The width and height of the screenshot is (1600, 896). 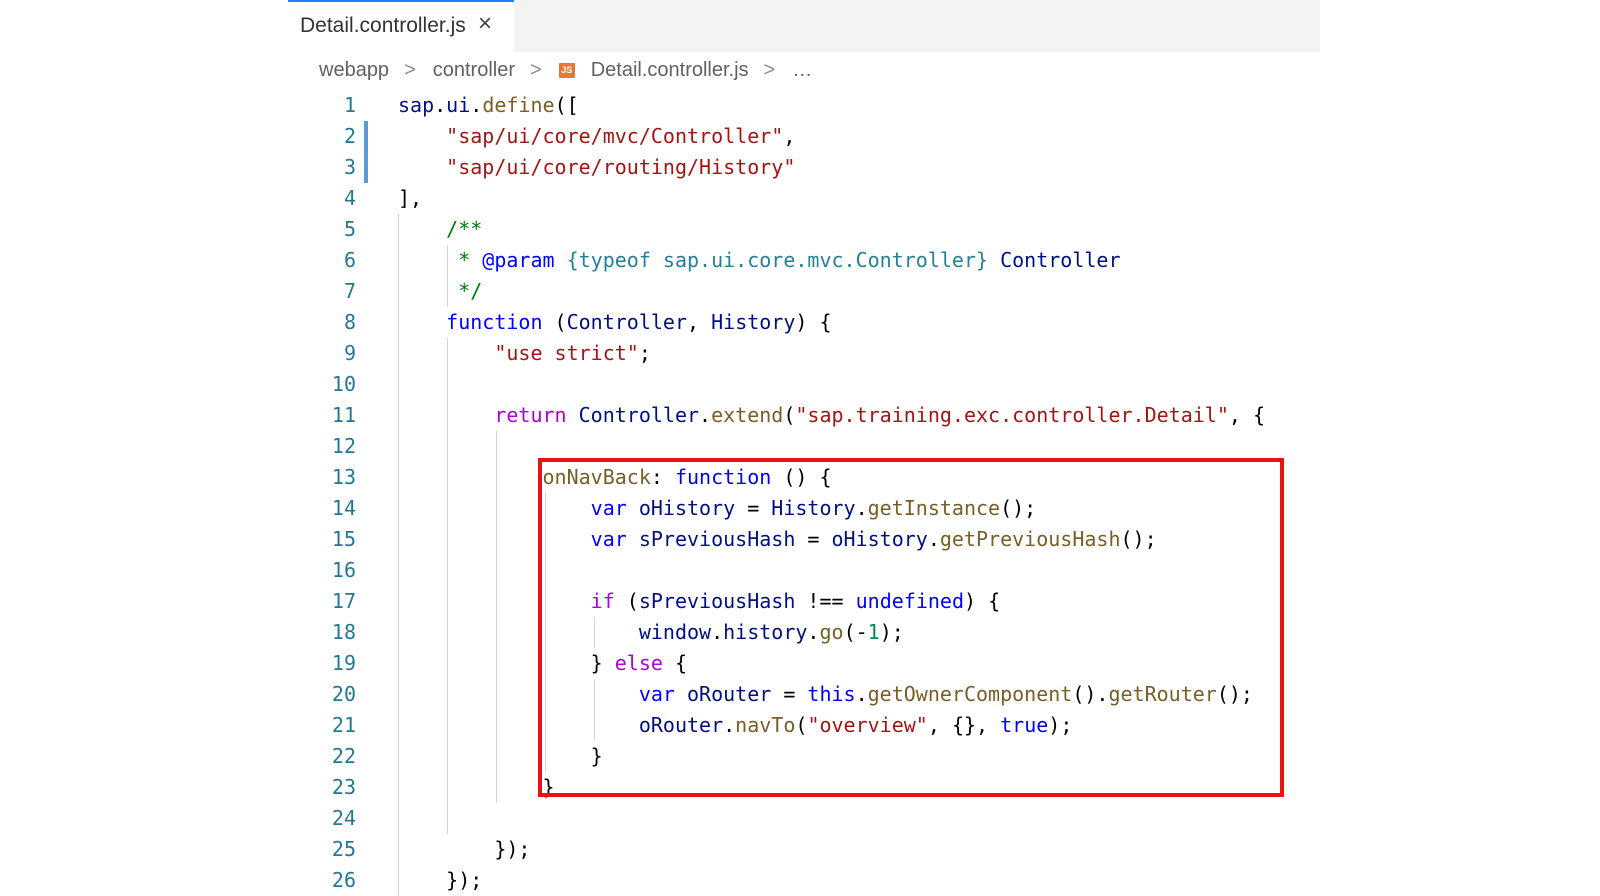 I want to click on code-token: */, so click(x=464, y=291).